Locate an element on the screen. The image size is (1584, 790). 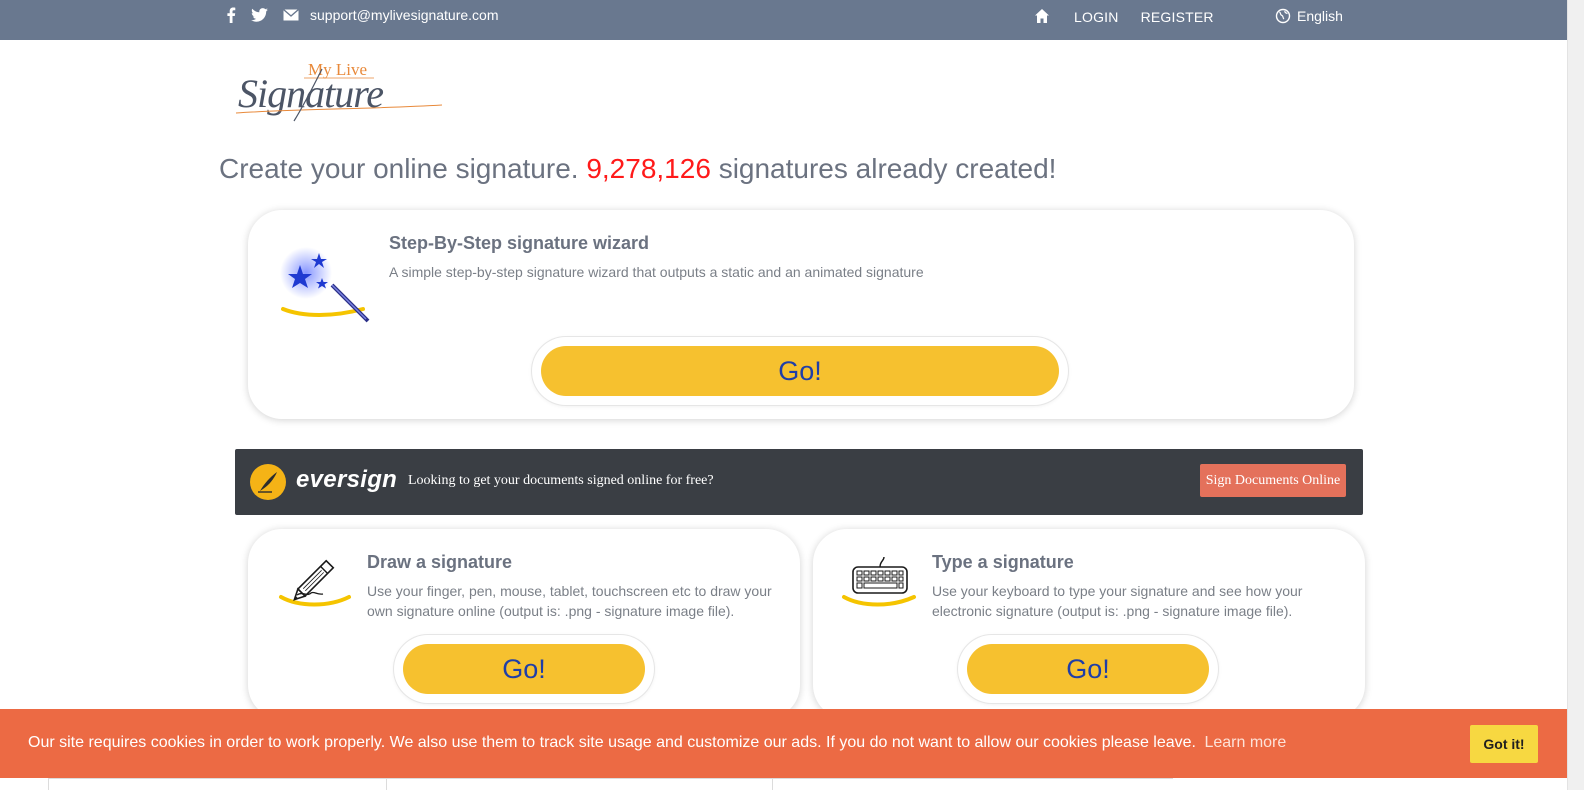
wizard-go-button: Go! is located at coordinates (800, 371).